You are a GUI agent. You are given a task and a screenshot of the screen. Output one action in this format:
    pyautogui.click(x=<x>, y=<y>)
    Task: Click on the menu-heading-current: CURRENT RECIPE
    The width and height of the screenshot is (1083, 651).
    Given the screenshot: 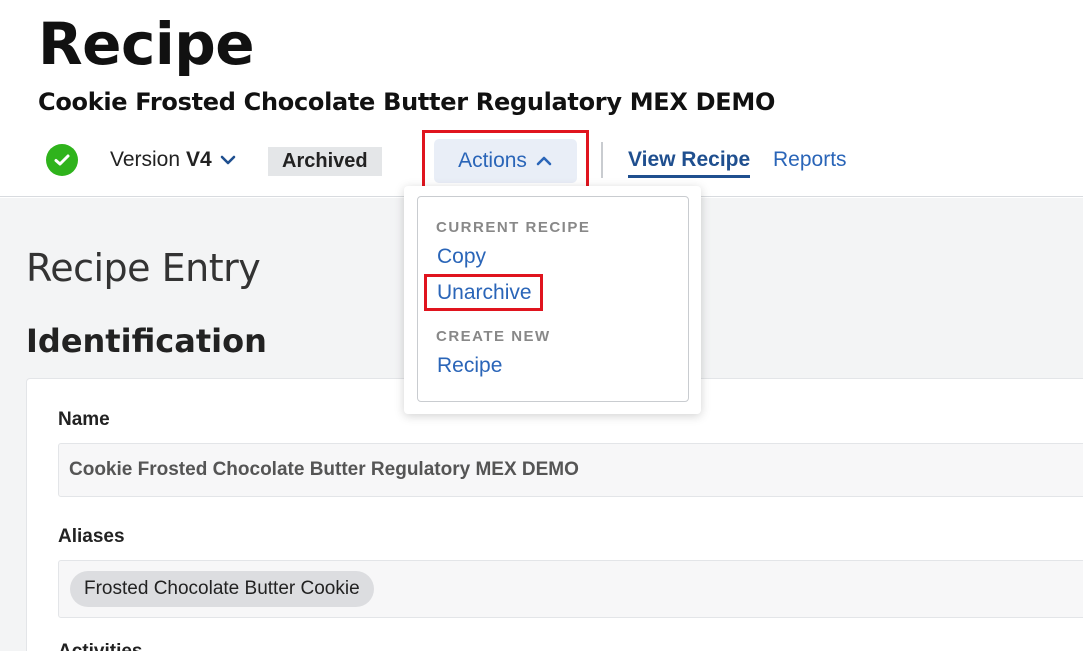 What is the action you would take?
    pyautogui.click(x=513, y=227)
    